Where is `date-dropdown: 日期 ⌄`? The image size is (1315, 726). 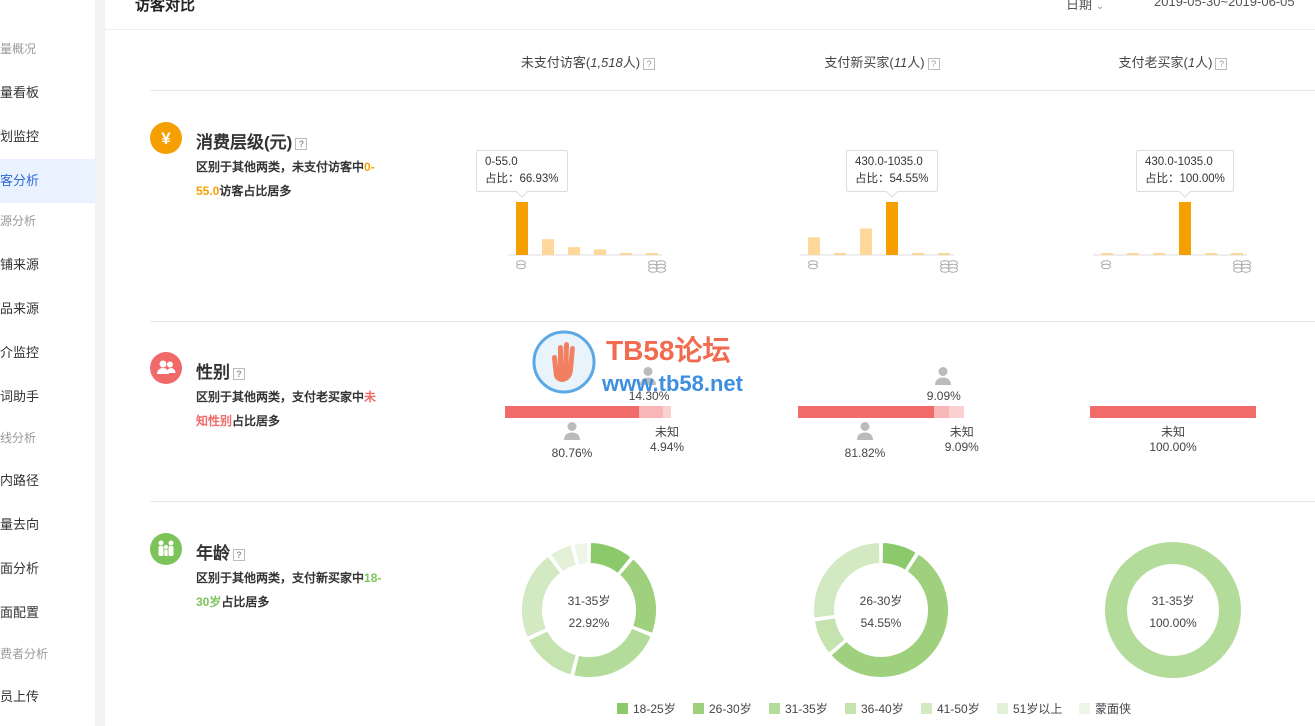 date-dropdown: 日期 ⌄ is located at coordinates (1085, 6).